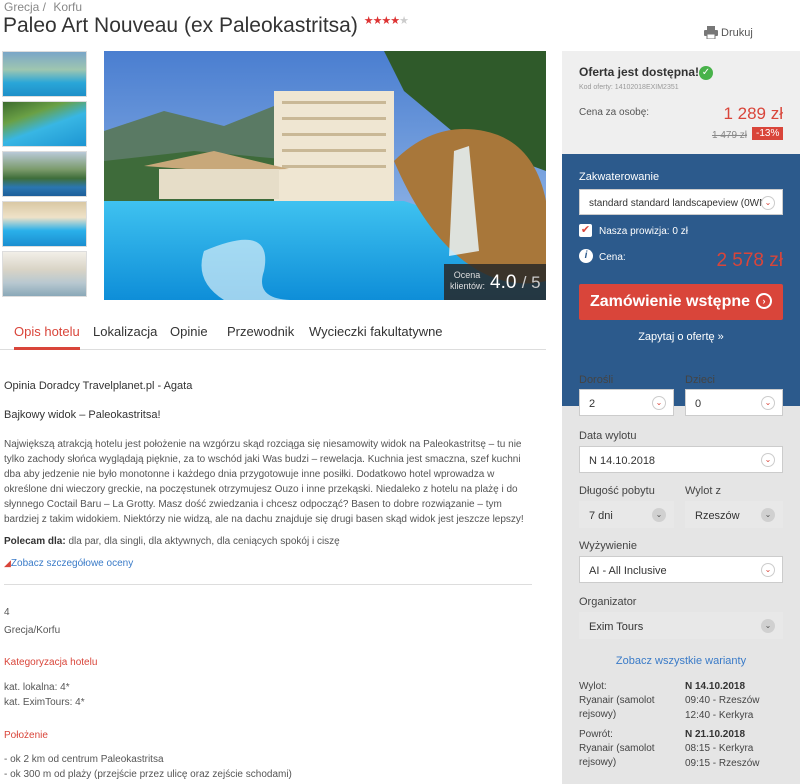 The width and height of the screenshot is (800, 784). I want to click on outbound-label: Wylot:, so click(593, 686).